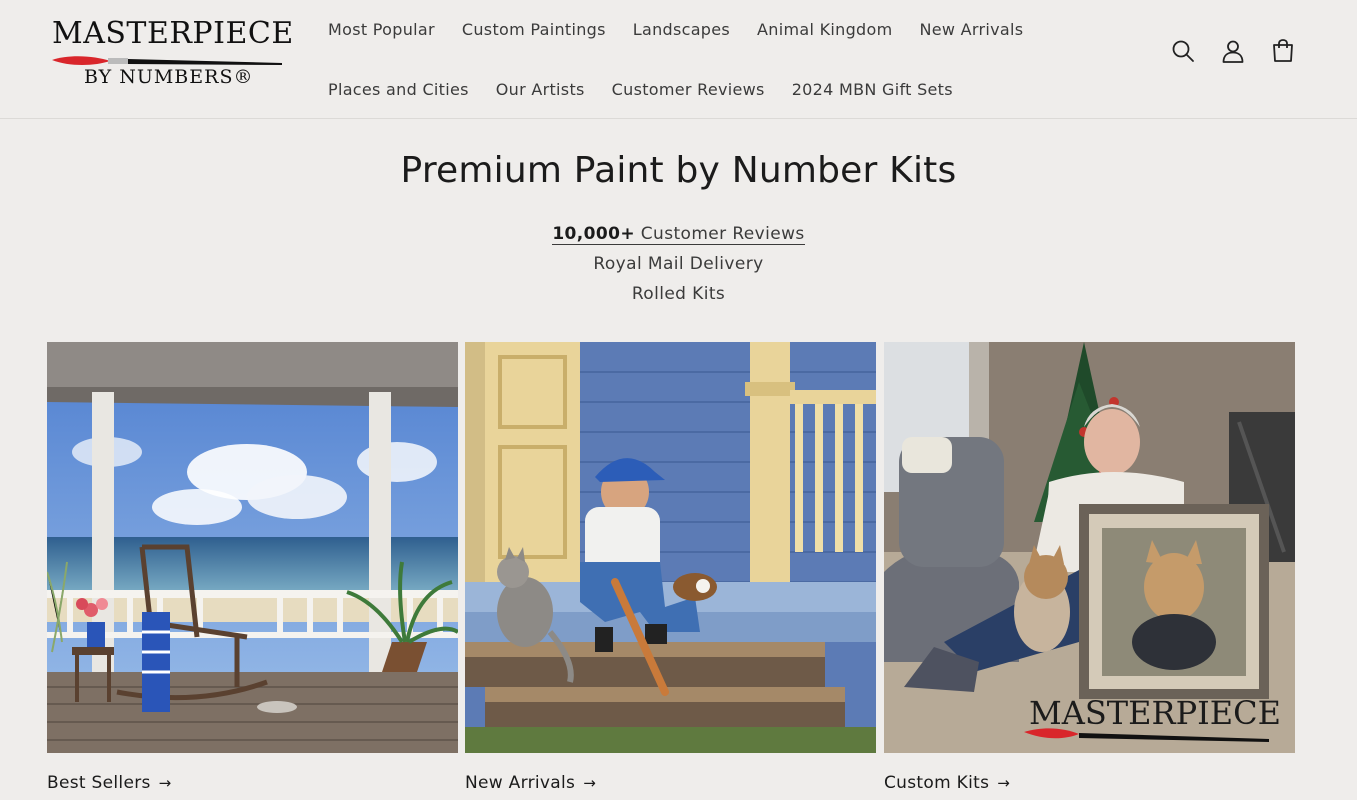 The width and height of the screenshot is (1357, 800). Describe the element at coordinates (678, 294) in the screenshot. I see `rolled-kits-text: Rolled Kits` at that location.